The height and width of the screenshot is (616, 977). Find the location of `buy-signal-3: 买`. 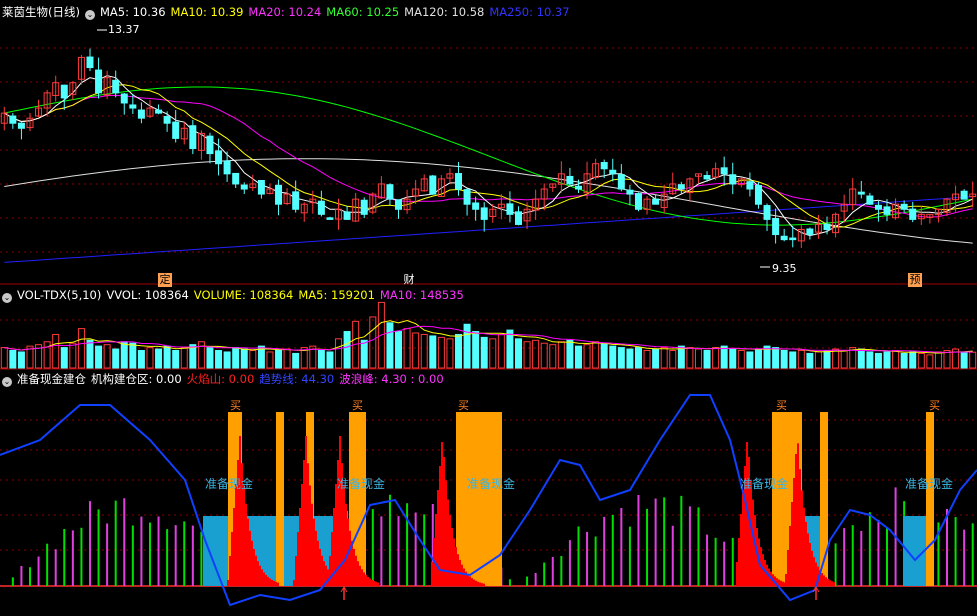

buy-signal-3: 买 is located at coordinates (463, 405).